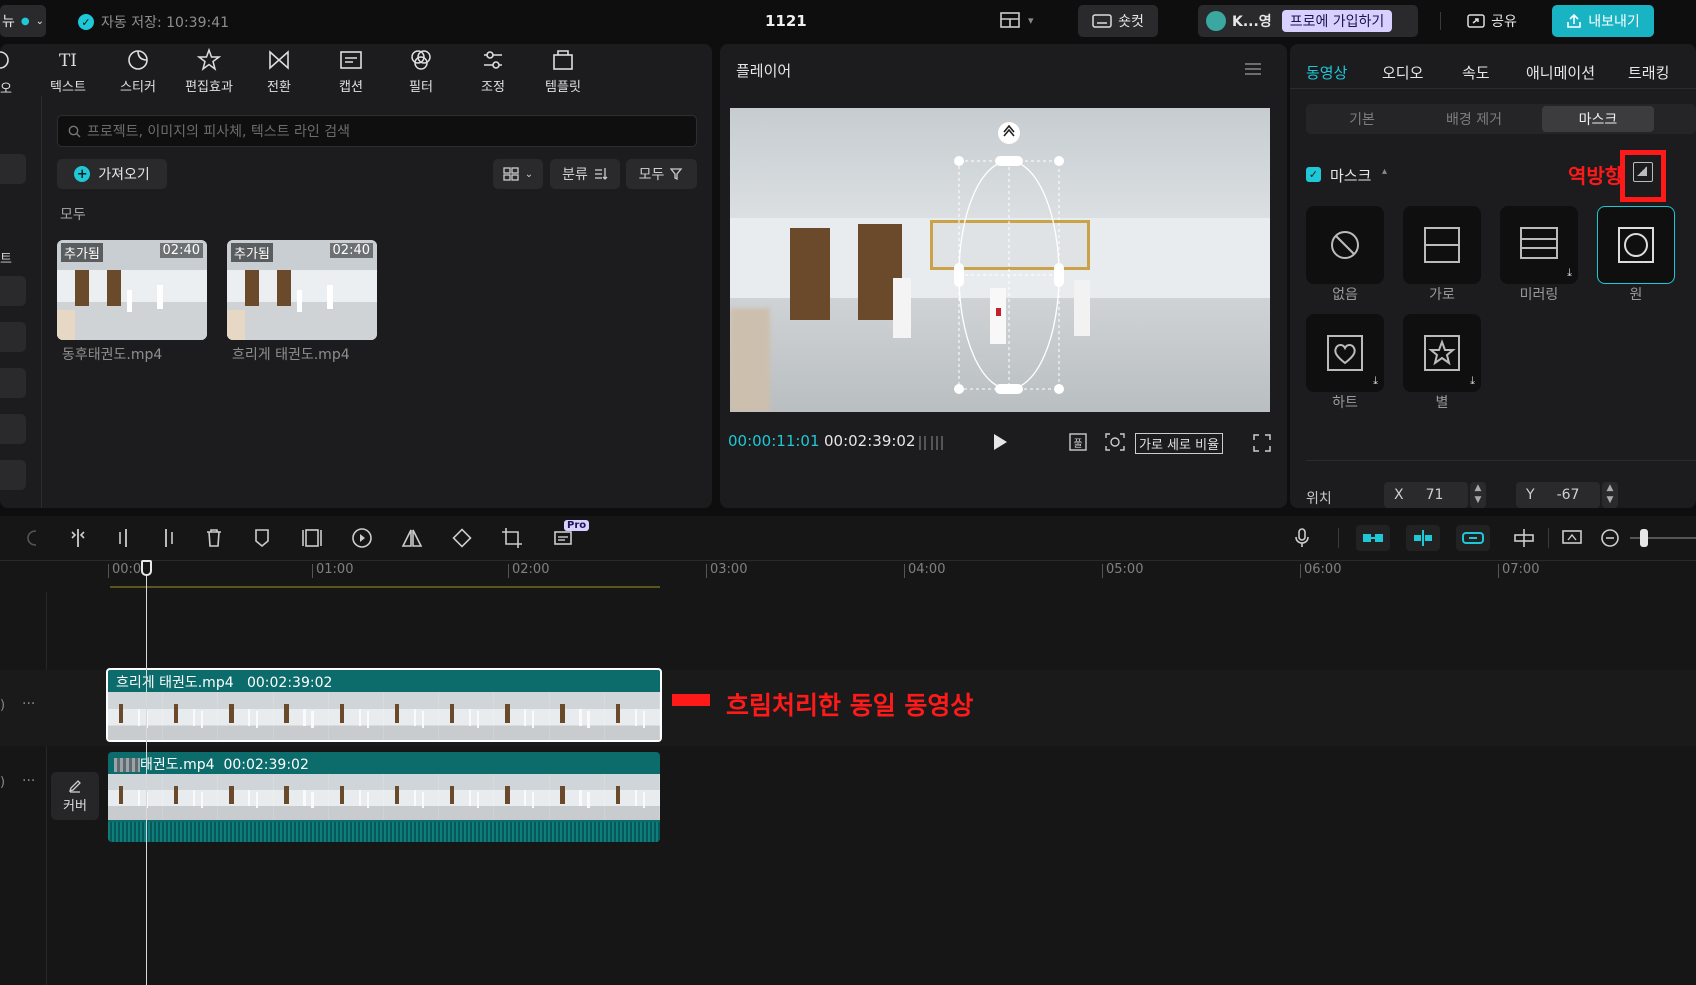  Describe the element at coordinates (279, 60) in the screenshot. I see `transition-icon` at that location.